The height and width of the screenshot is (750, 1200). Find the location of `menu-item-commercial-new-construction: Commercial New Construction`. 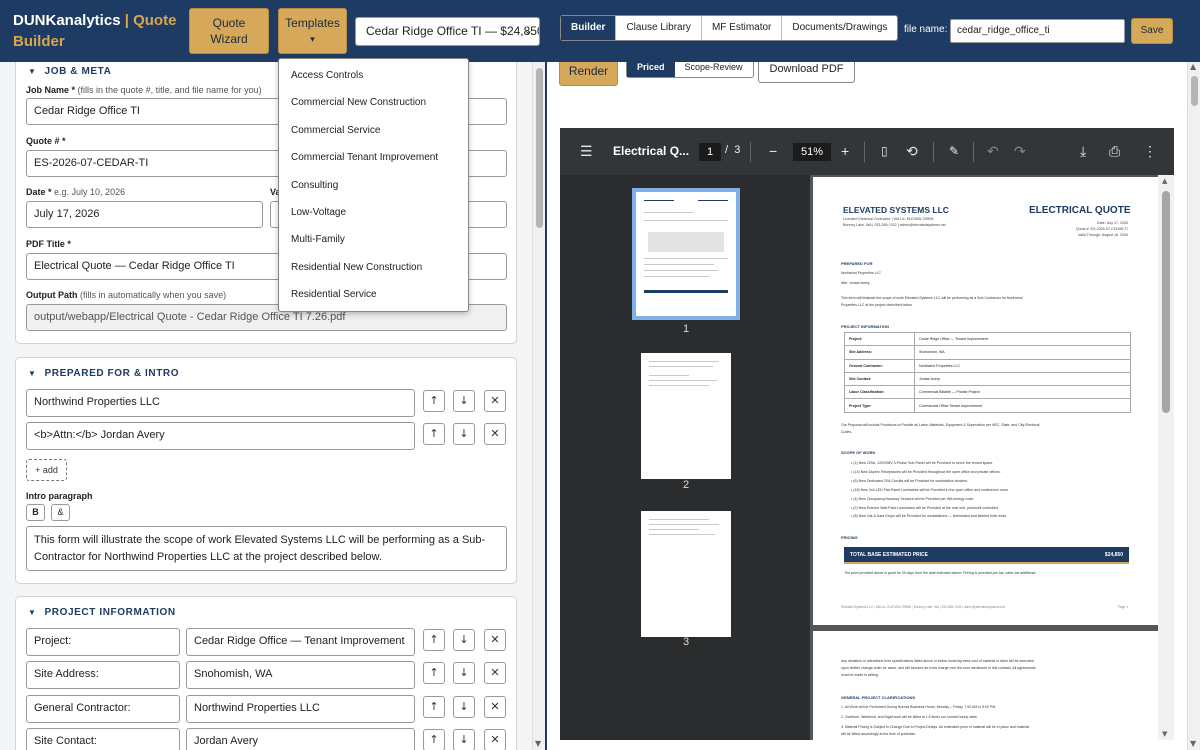

menu-item-commercial-new-construction: Commercial New Construction is located at coordinates (373, 102).